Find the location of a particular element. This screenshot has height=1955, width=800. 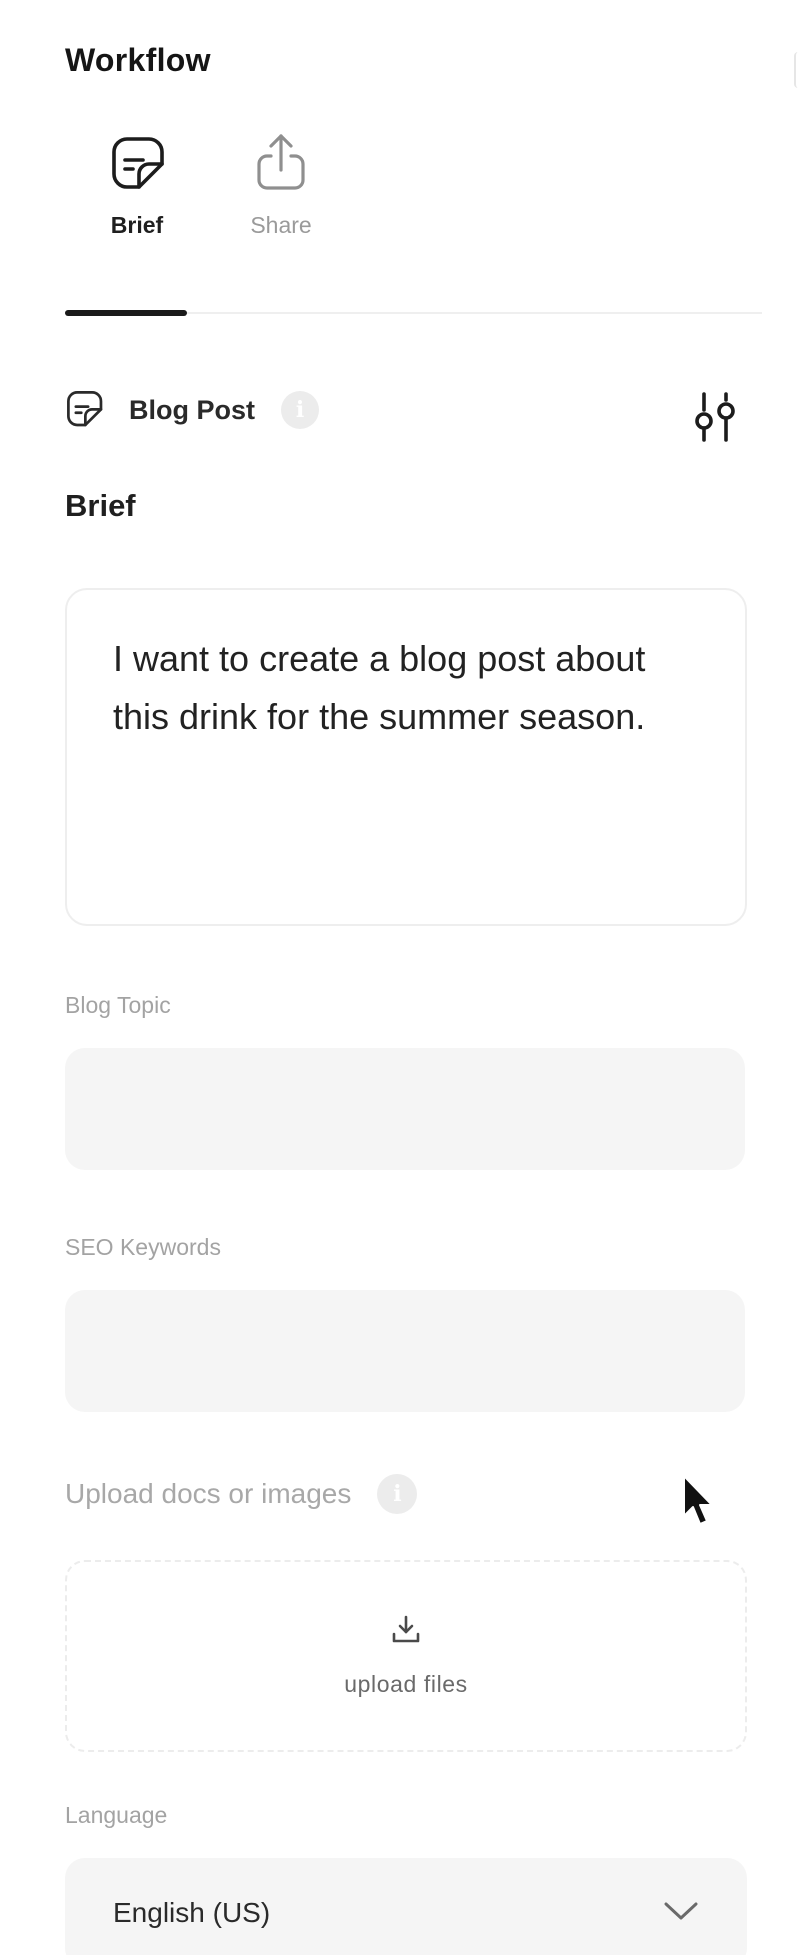

tab-brief: Brief is located at coordinates (137, 185).